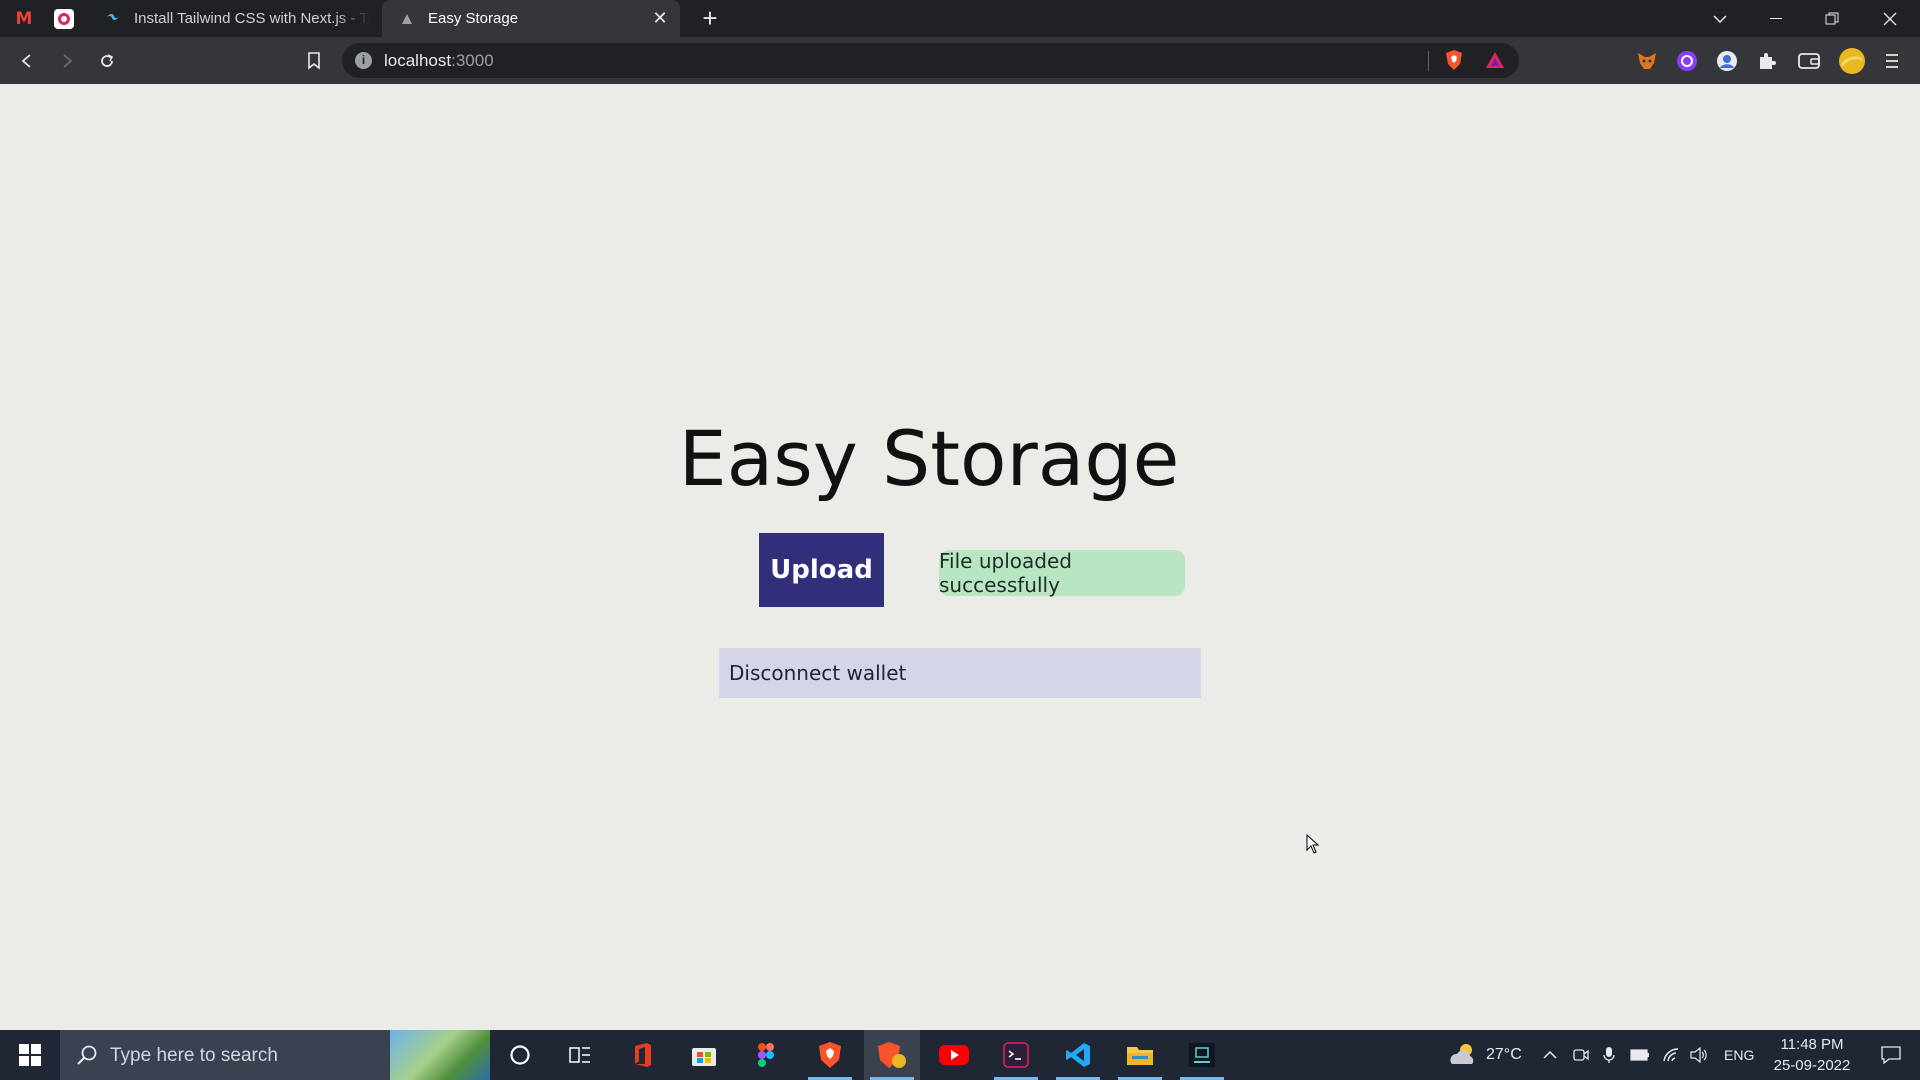 The height and width of the screenshot is (1080, 1920). Describe the element at coordinates (1062, 573) in the screenshot. I see `success-message-badge: File uploaded successfully` at that location.